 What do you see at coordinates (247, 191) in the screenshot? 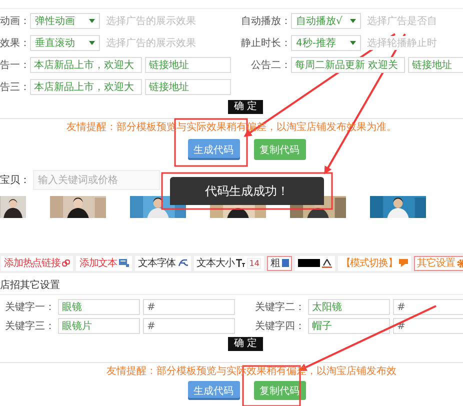
I see `toast-message: 代码生成成功！` at bounding box center [247, 191].